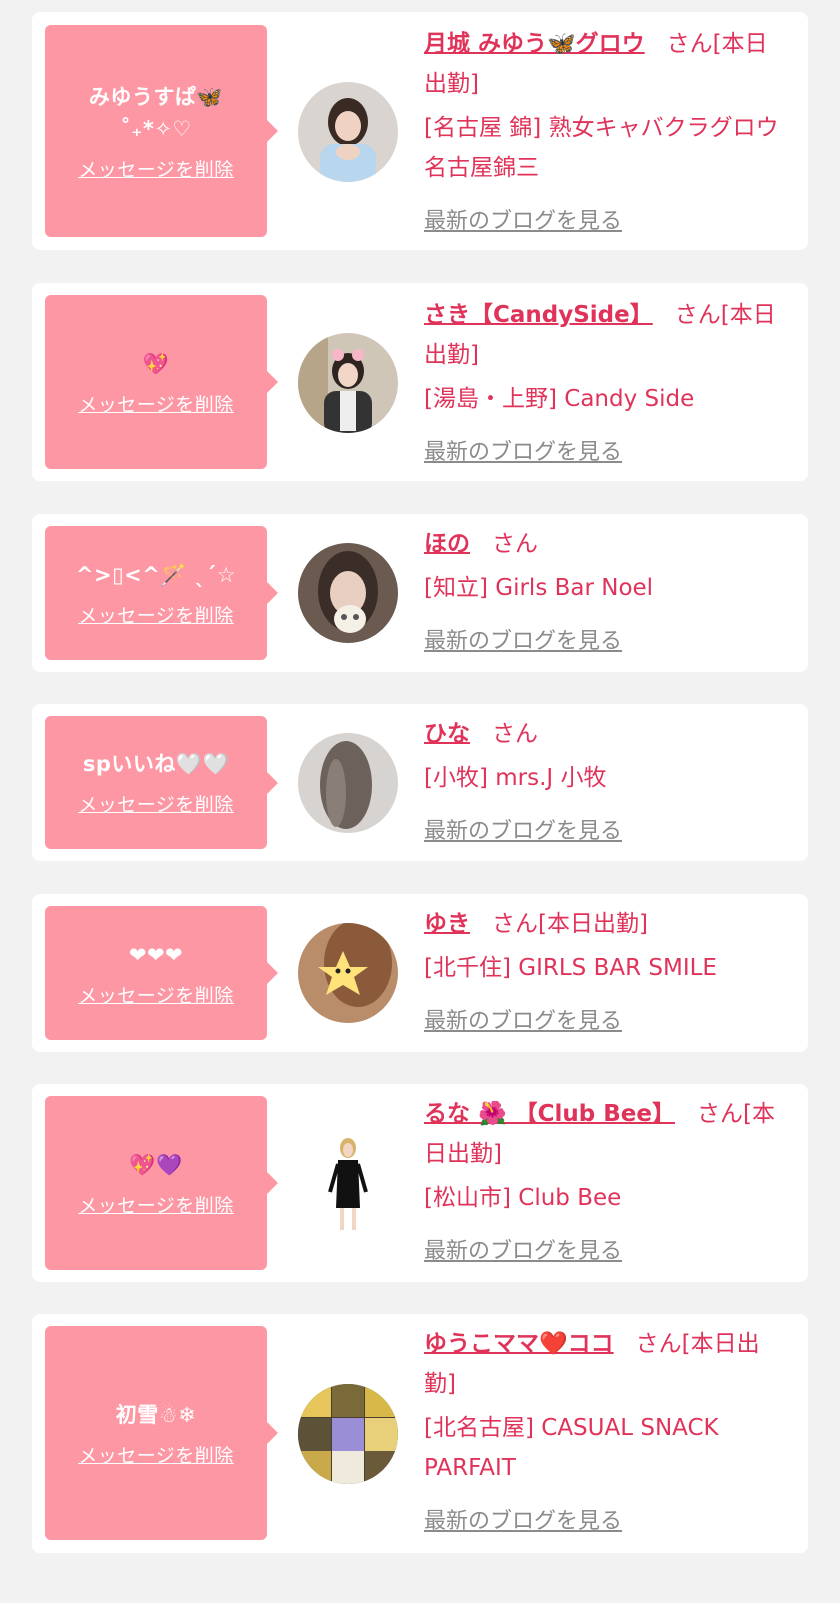  Describe the element at coordinates (161, 593) in the screenshot. I see `message-bubble: ^>▯<^🪄 ˎˊ☆ メッセージを削除` at that location.